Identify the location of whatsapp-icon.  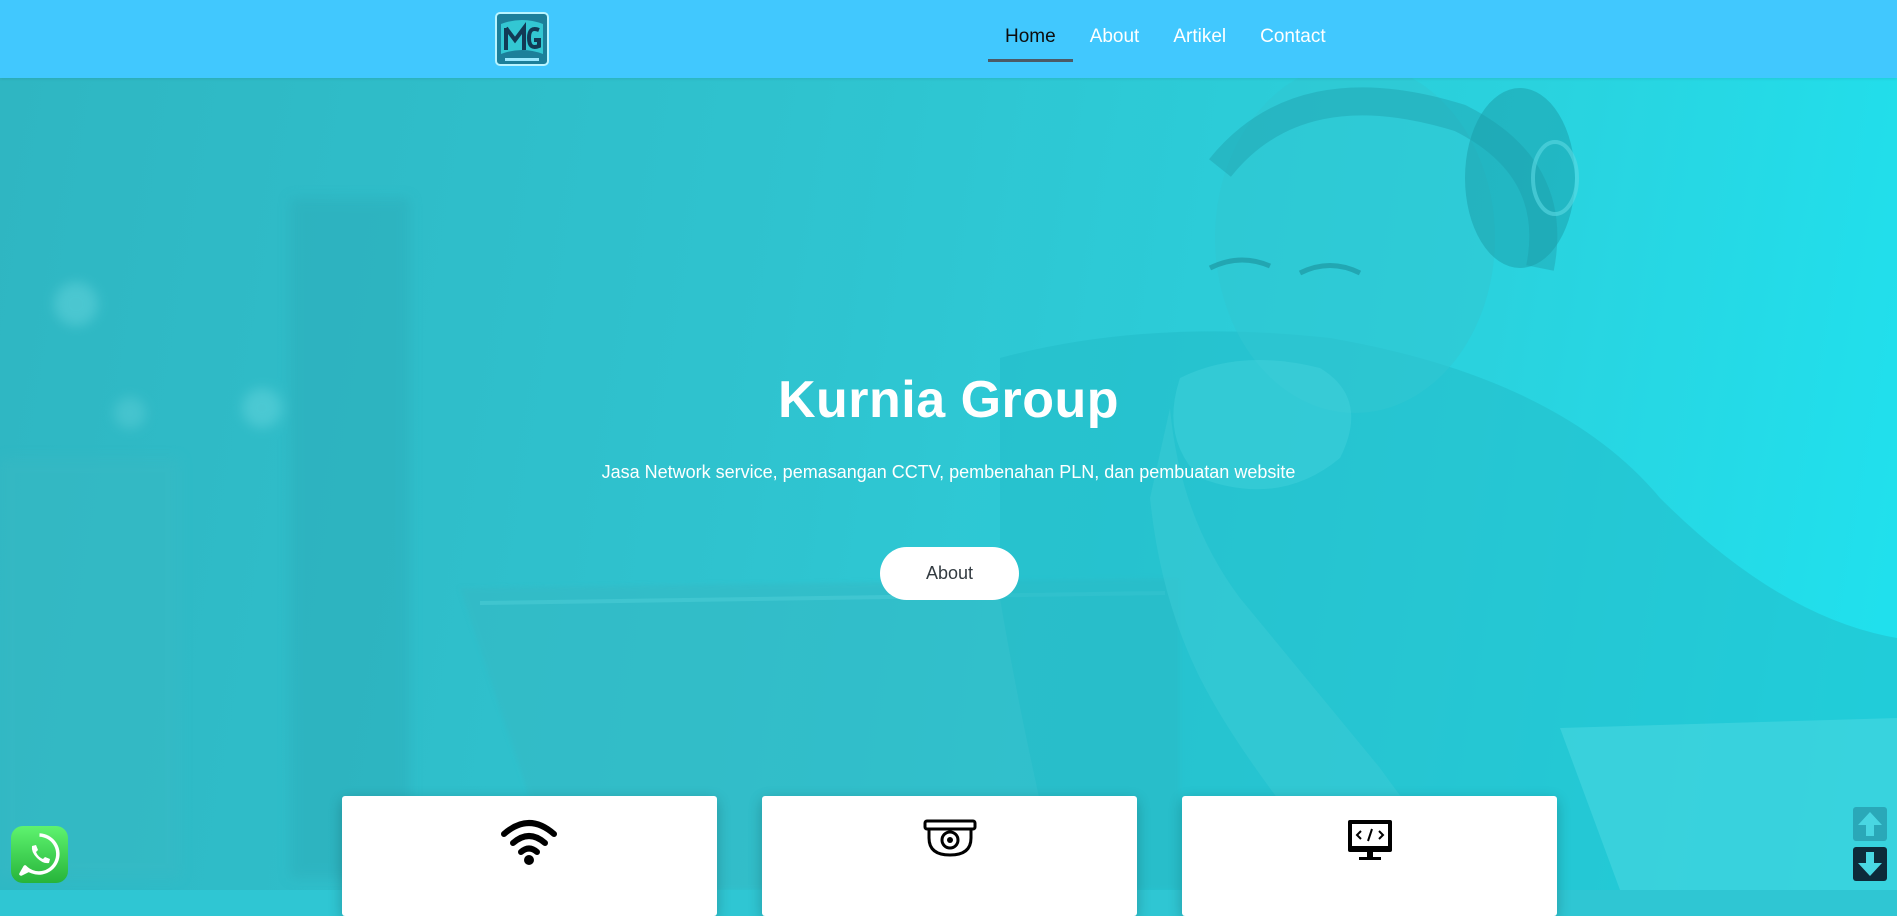
(39, 854).